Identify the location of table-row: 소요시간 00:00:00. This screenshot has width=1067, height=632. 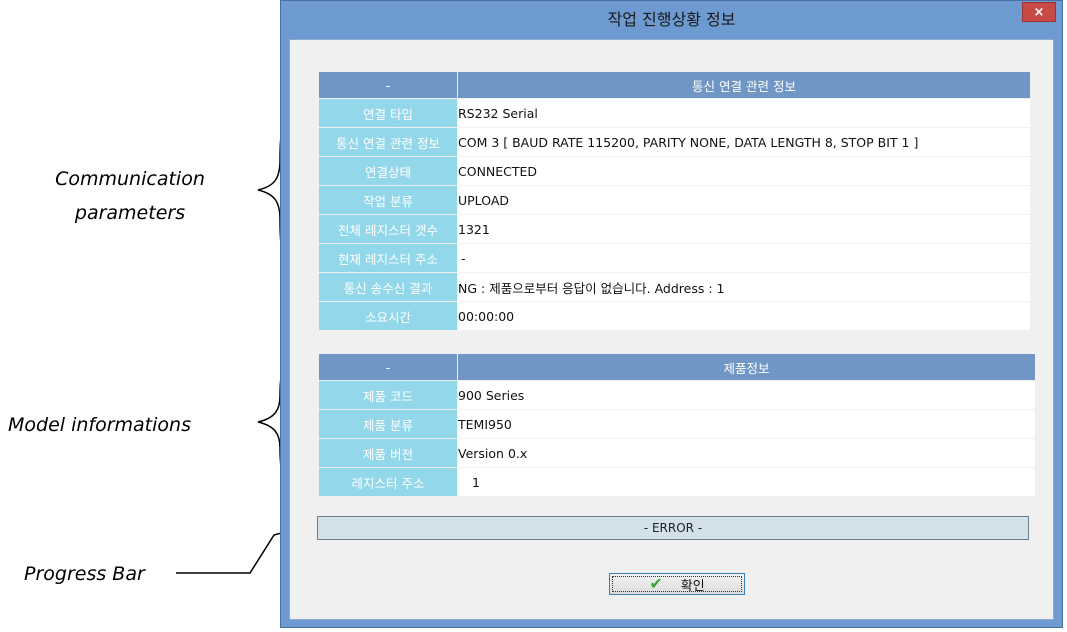
(674, 316).